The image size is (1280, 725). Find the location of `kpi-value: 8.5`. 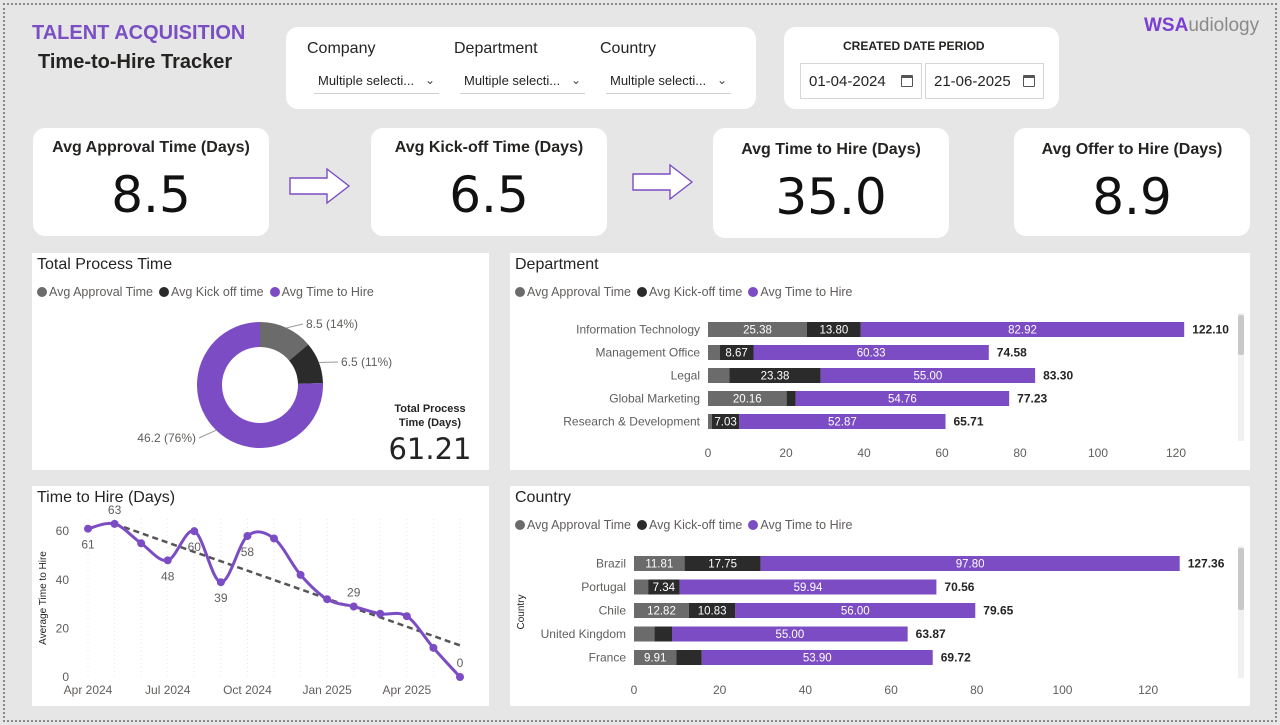

kpi-value: 8.5 is located at coordinates (151, 195).